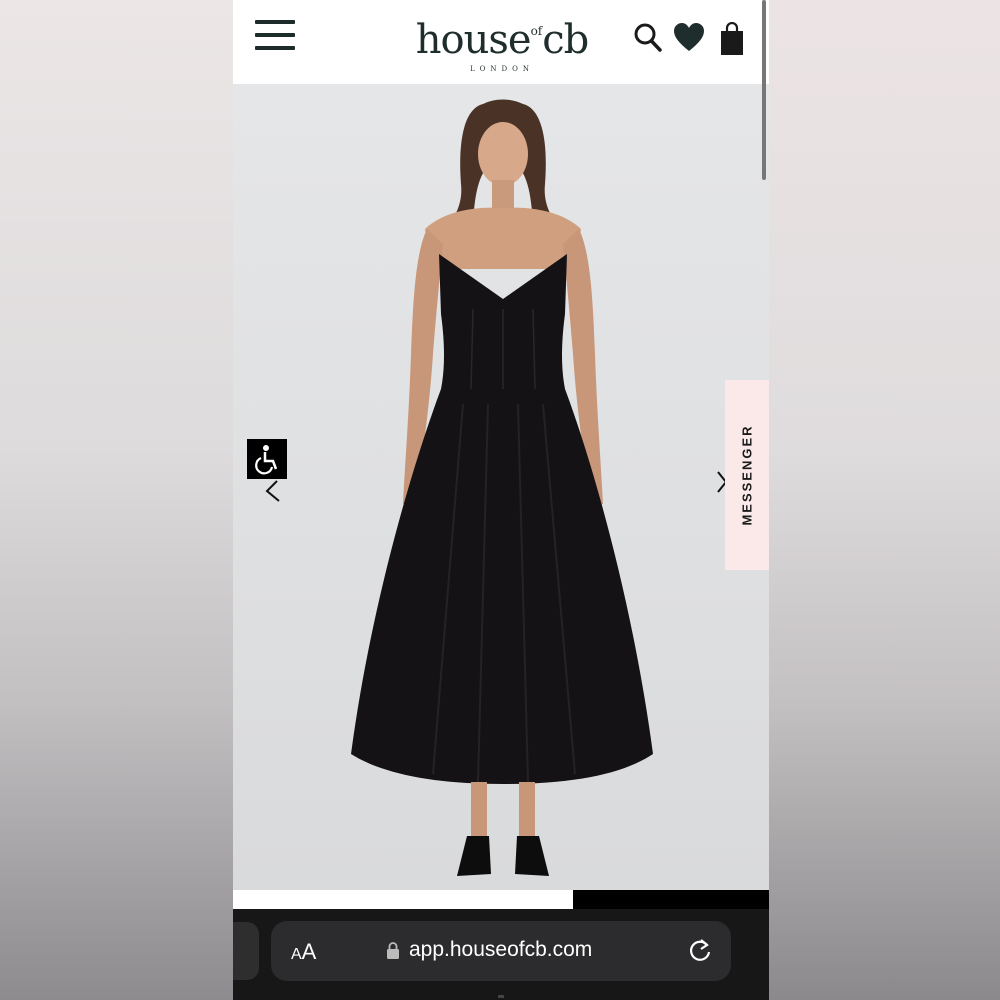 This screenshot has height=1000, width=1000. I want to click on logo-cb: cb, so click(565, 40).